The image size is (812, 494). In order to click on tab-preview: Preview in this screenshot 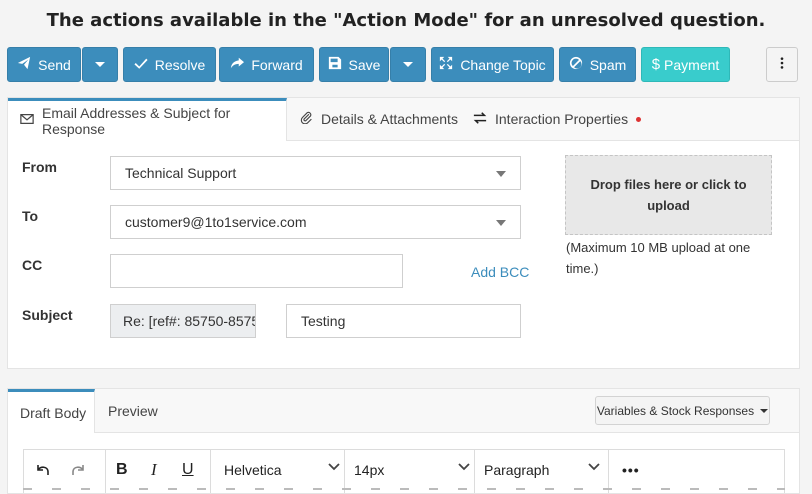, I will do `click(133, 411)`.